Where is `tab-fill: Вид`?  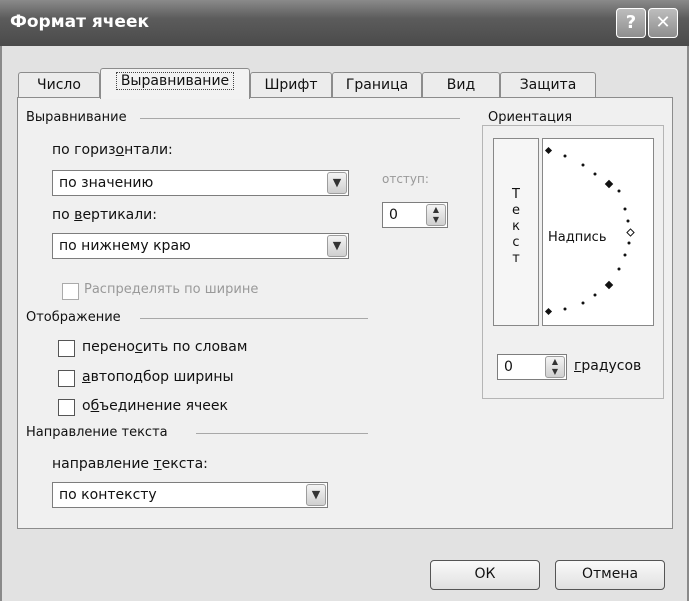
tab-fill: Вид is located at coordinates (461, 85).